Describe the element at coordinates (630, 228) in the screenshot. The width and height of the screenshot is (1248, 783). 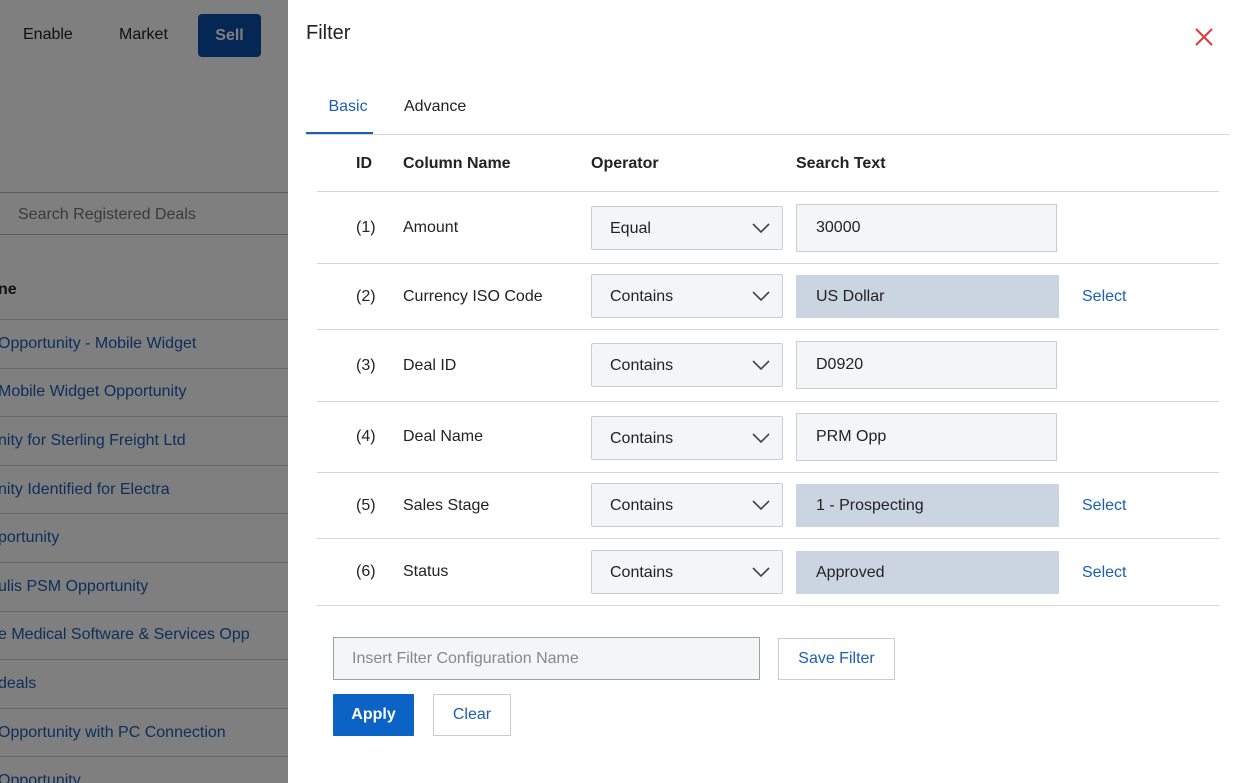
I see `operator-value: Equal` at that location.